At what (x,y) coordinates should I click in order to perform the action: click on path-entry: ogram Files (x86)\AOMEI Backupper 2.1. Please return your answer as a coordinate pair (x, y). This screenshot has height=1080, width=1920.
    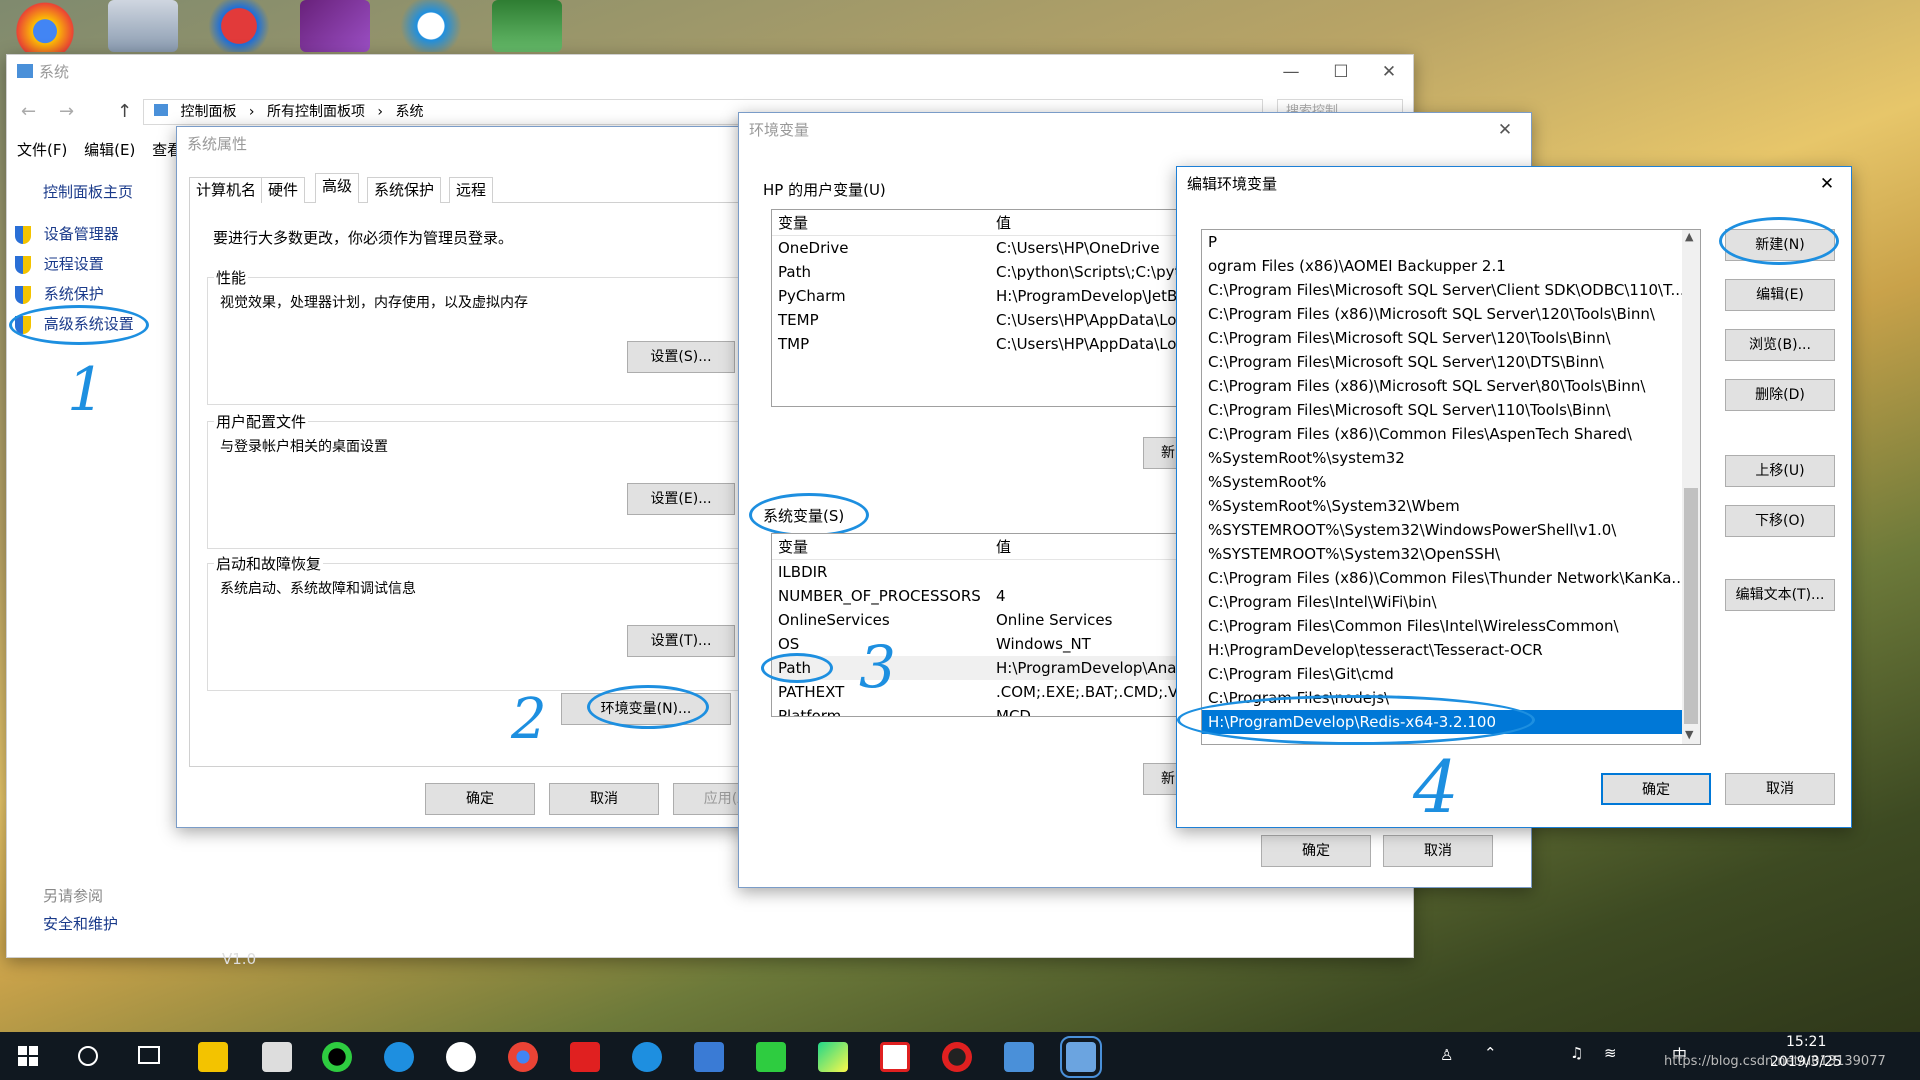
    Looking at the image, I should click on (1442, 266).